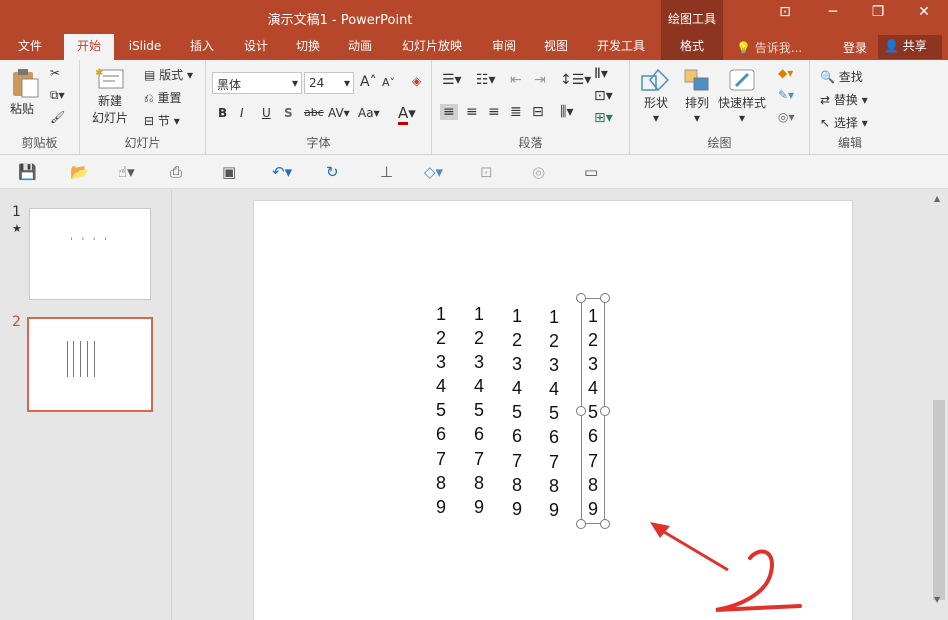 The width and height of the screenshot is (948, 620). I want to click on tab-format: 格式, so click(692, 47).